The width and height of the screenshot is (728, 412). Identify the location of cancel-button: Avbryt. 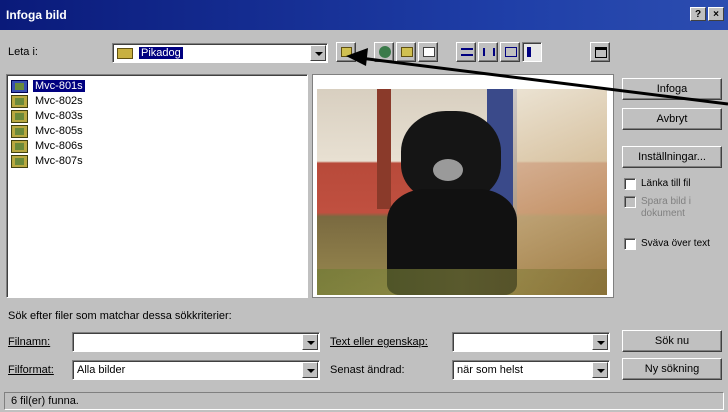
(672, 119).